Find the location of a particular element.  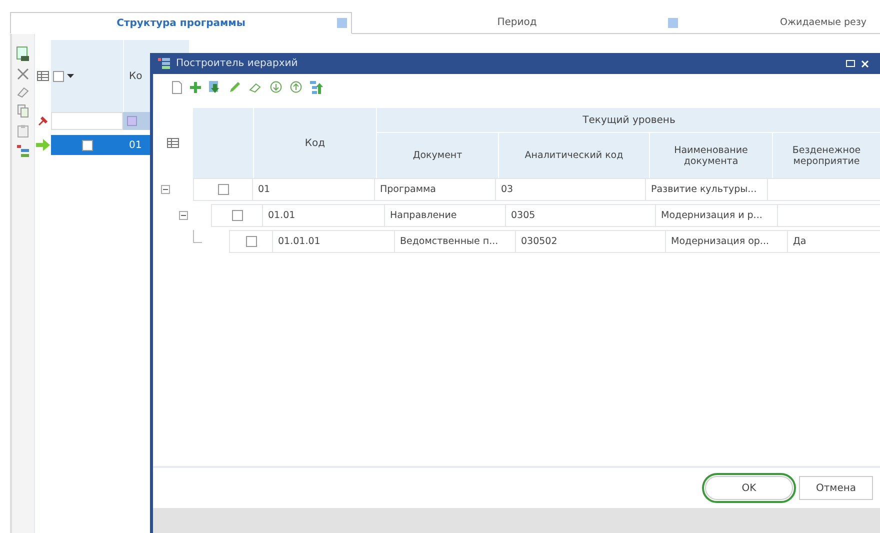

column-group-header: Текущий уровень is located at coordinates (628, 120).